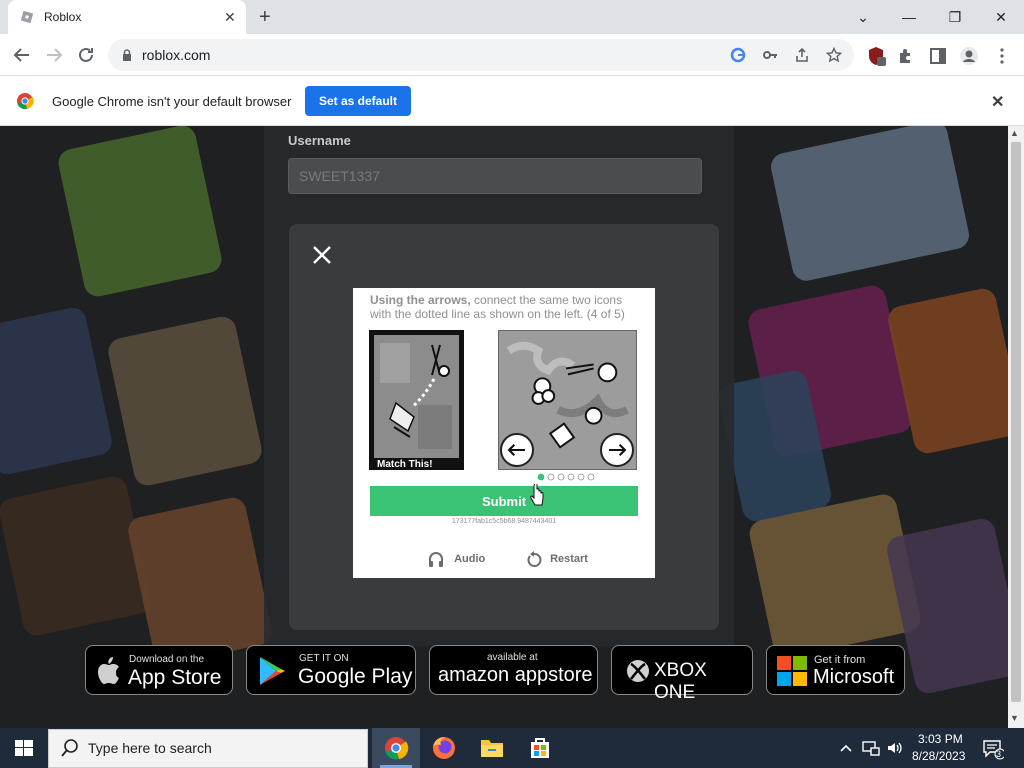  I want to click on minimize-button: —, so click(909, 17).